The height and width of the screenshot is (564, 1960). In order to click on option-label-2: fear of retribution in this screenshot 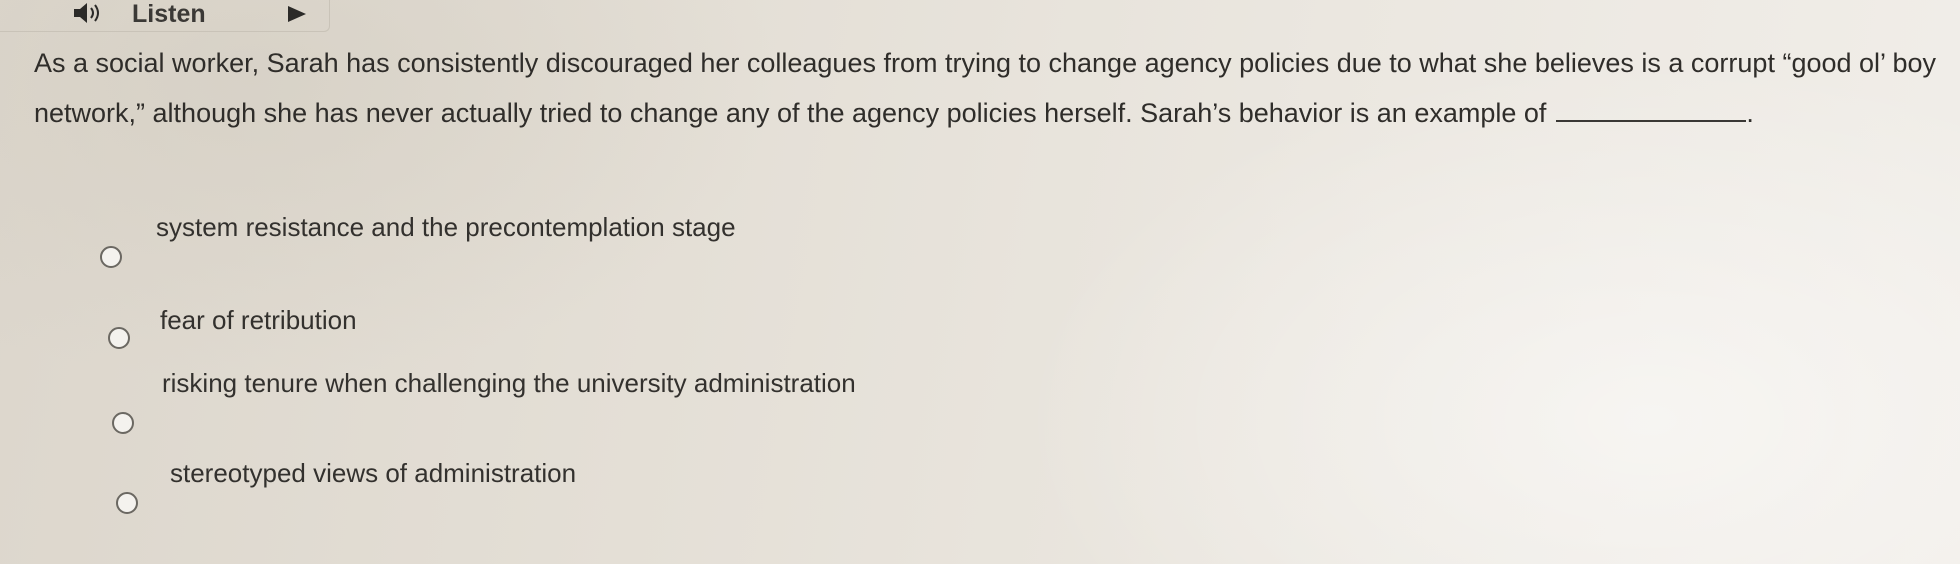, I will do `click(258, 320)`.